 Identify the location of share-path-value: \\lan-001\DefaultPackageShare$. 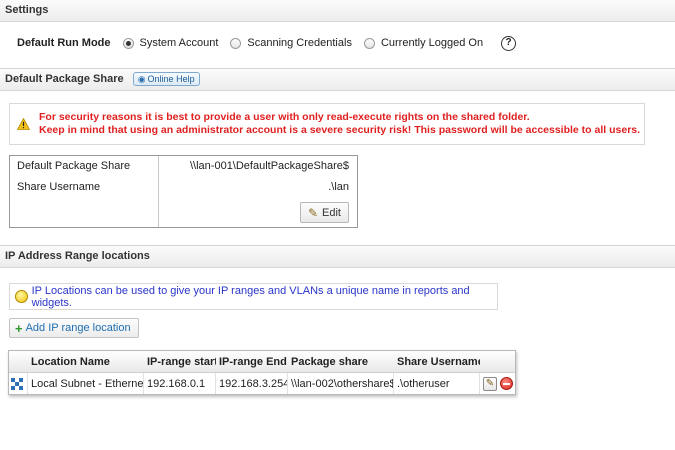
(269, 166).